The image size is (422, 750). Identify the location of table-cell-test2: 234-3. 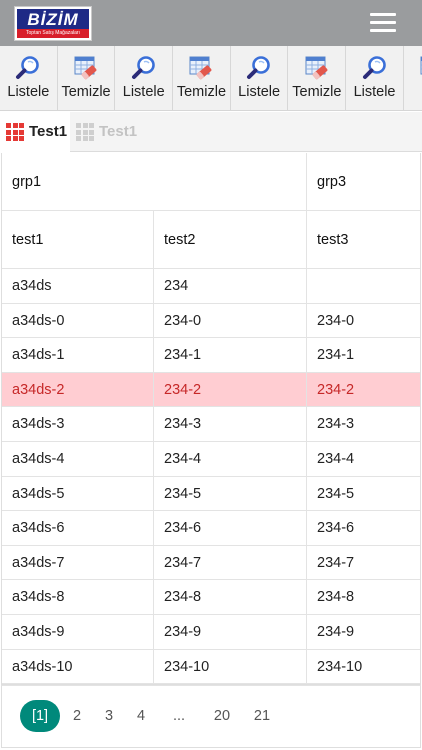
(230, 424).